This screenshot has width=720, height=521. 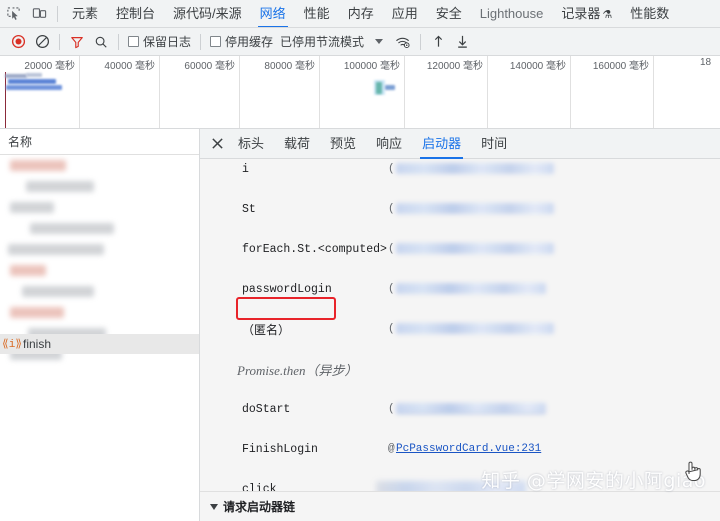 What do you see at coordinates (120, 92) in the screenshot?
I see `ruler-segment: 40000 毫秒` at bounding box center [120, 92].